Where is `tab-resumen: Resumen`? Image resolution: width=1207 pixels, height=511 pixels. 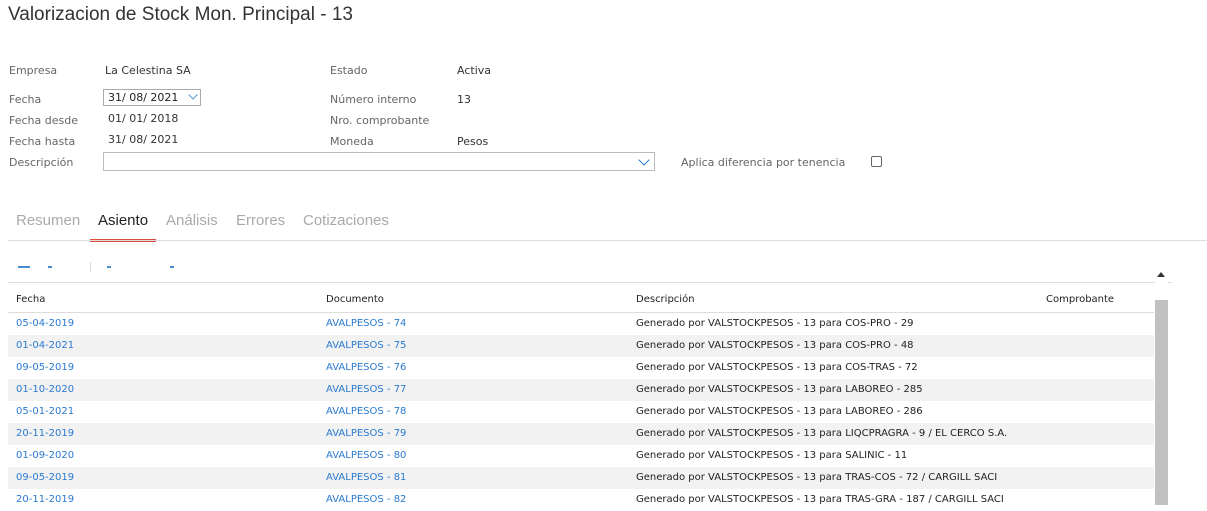 tab-resumen: Resumen is located at coordinates (48, 225).